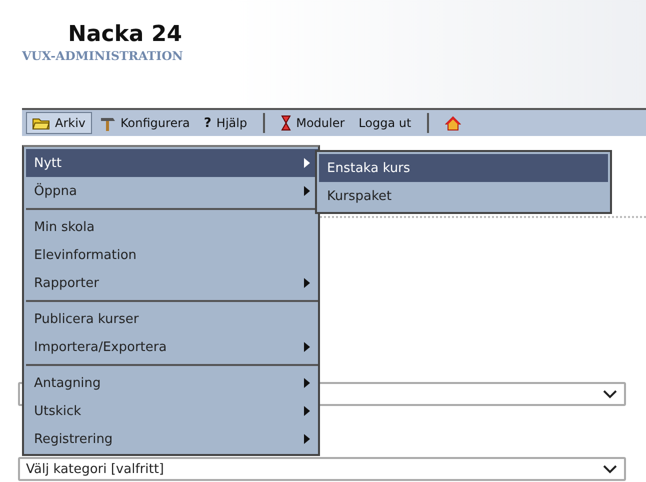 This screenshot has width=646, height=482. I want to click on question-icon: ?, so click(208, 123).